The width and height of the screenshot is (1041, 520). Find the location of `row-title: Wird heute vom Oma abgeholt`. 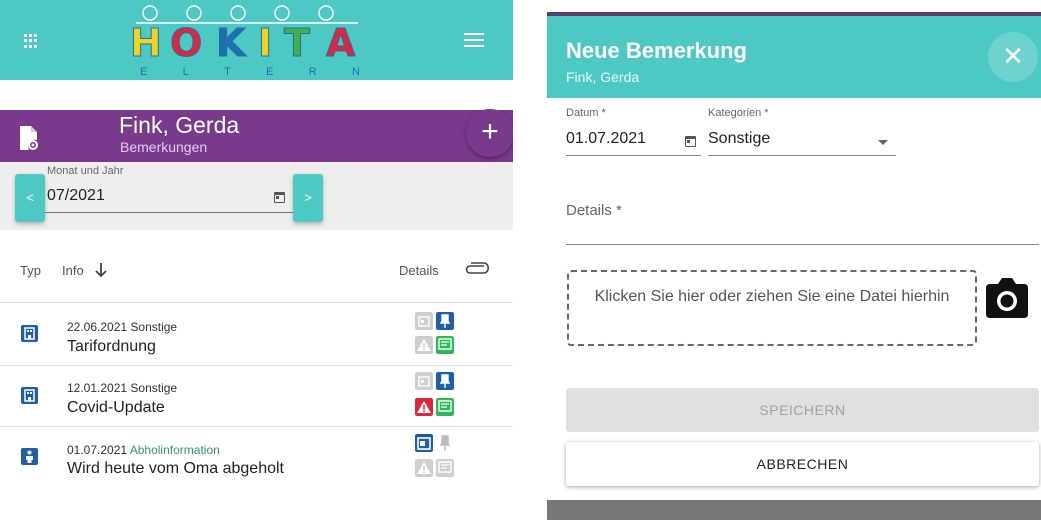

row-title: Wird heute vom Oma abgeholt is located at coordinates (175, 468).